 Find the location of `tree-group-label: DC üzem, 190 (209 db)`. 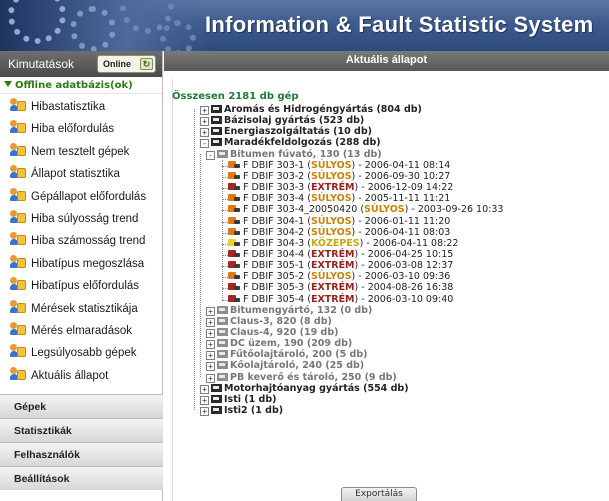

tree-group-label: DC üzem, 190 (209 db) is located at coordinates (291, 344).